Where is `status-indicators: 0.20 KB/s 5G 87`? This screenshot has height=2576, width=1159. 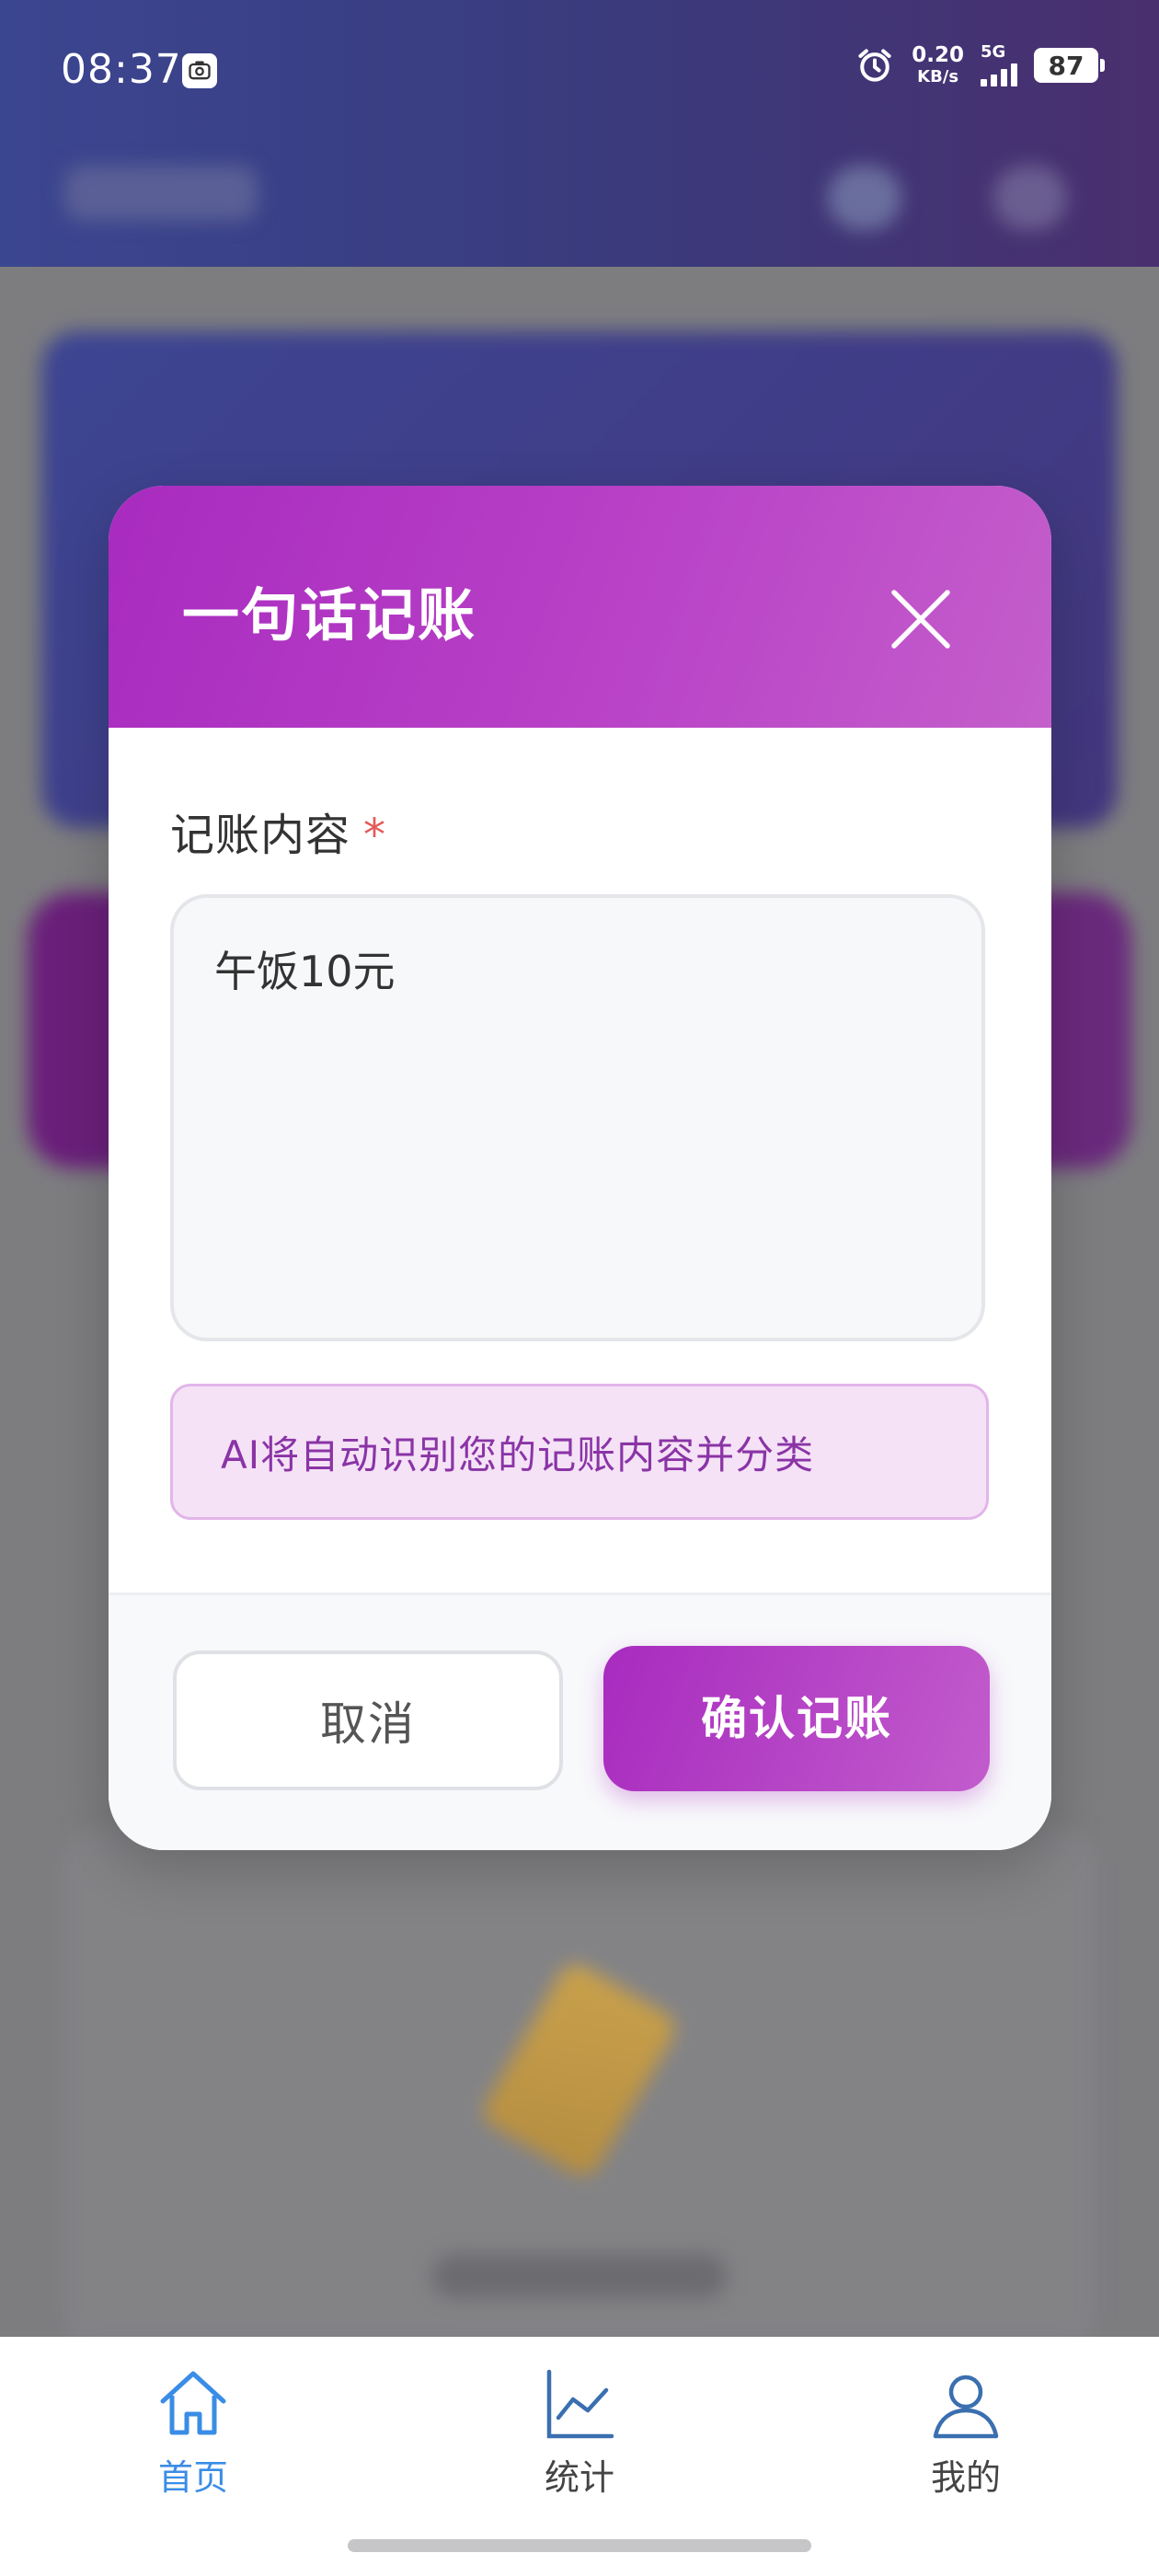 status-indicators: 0.20 KB/s 5G 87 is located at coordinates (980, 65).